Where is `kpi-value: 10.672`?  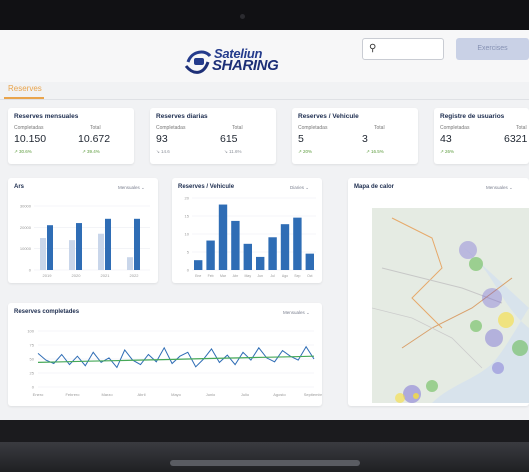
kpi-value: 10.672 is located at coordinates (94, 139).